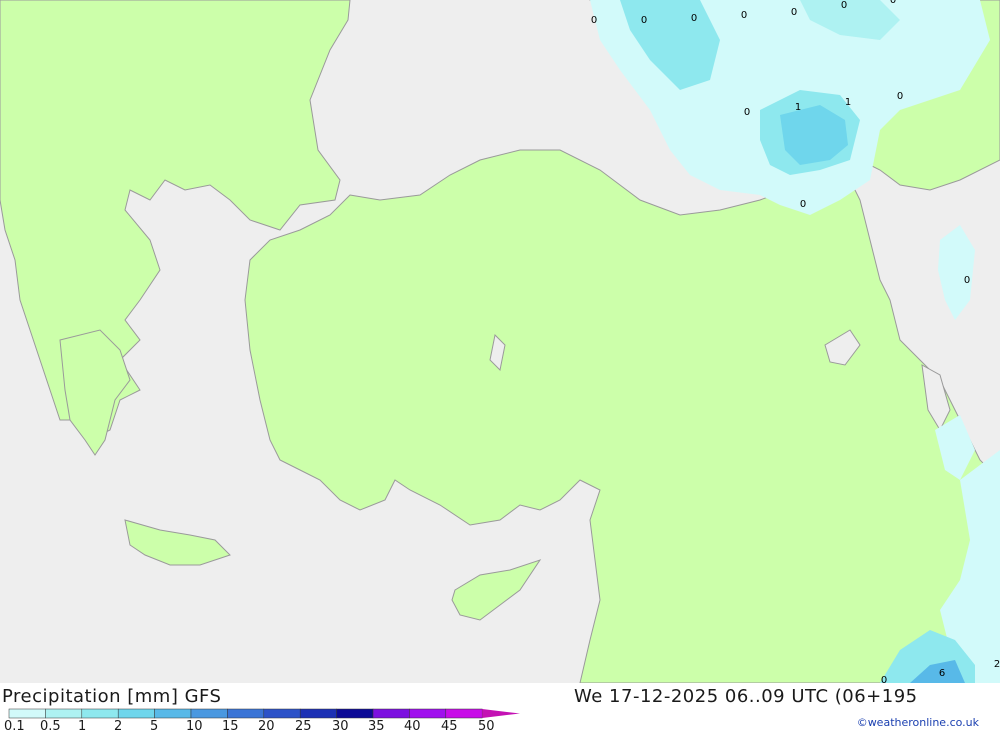 This screenshot has width=1000, height=734. What do you see at coordinates (486, 726) in the screenshot?
I see `legend-tick-label: 50` at bounding box center [486, 726].